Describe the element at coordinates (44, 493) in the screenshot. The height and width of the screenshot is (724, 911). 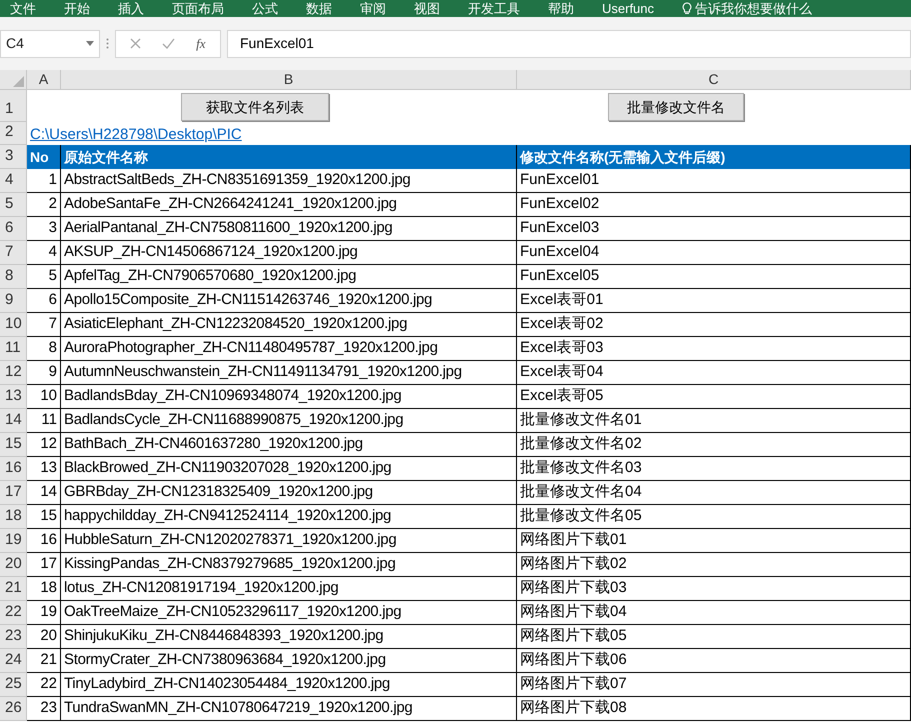
I see `number-cell: 14` at that location.